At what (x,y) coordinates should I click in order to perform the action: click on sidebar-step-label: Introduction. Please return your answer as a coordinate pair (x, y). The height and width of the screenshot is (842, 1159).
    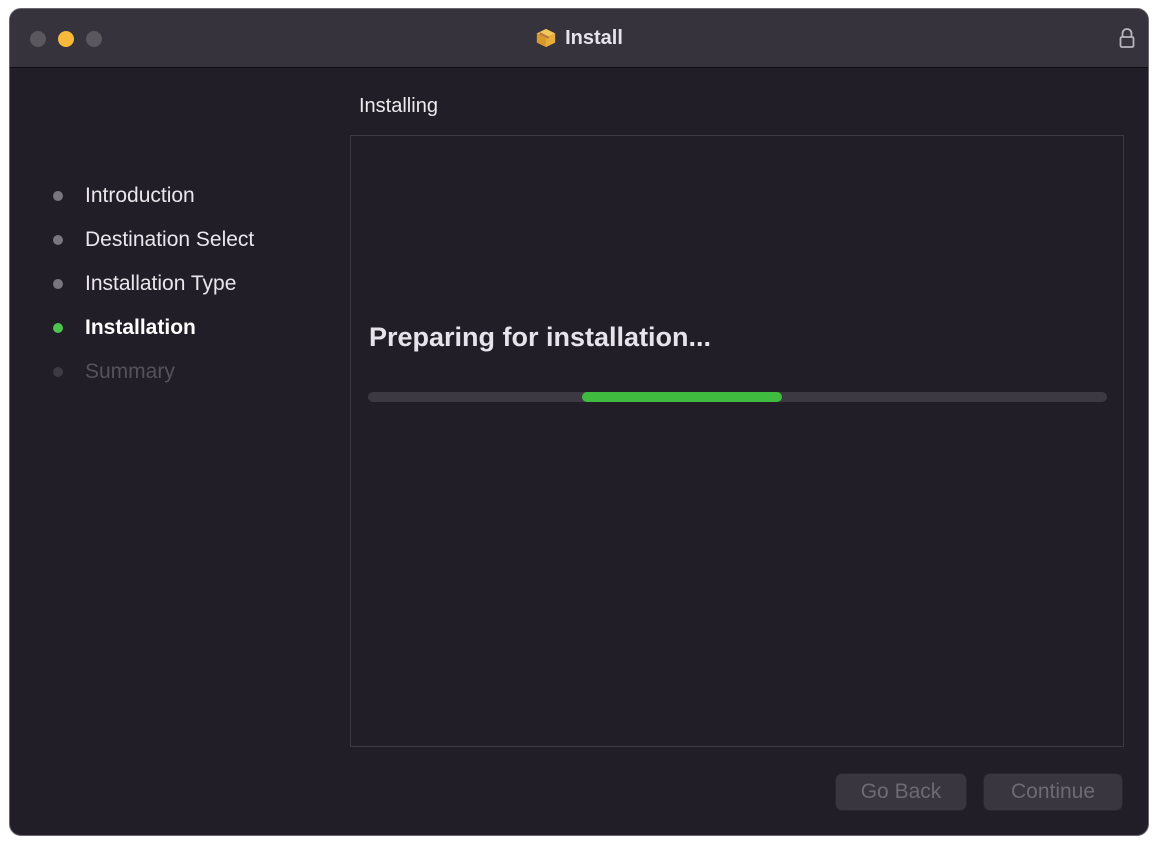
    Looking at the image, I should click on (140, 195).